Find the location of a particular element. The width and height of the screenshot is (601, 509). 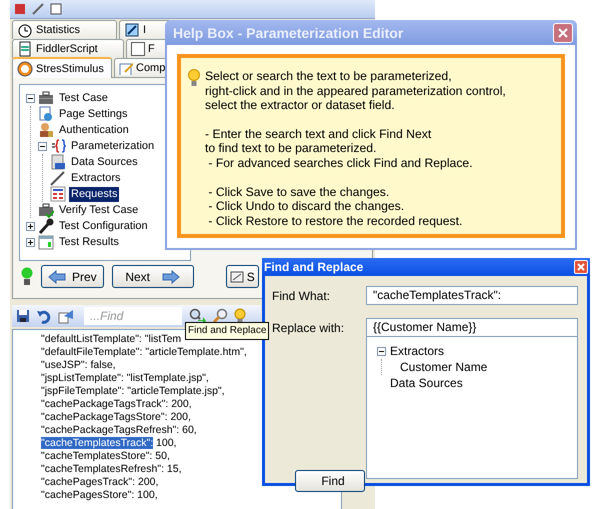

wrench-icon is located at coordinates (46, 226).